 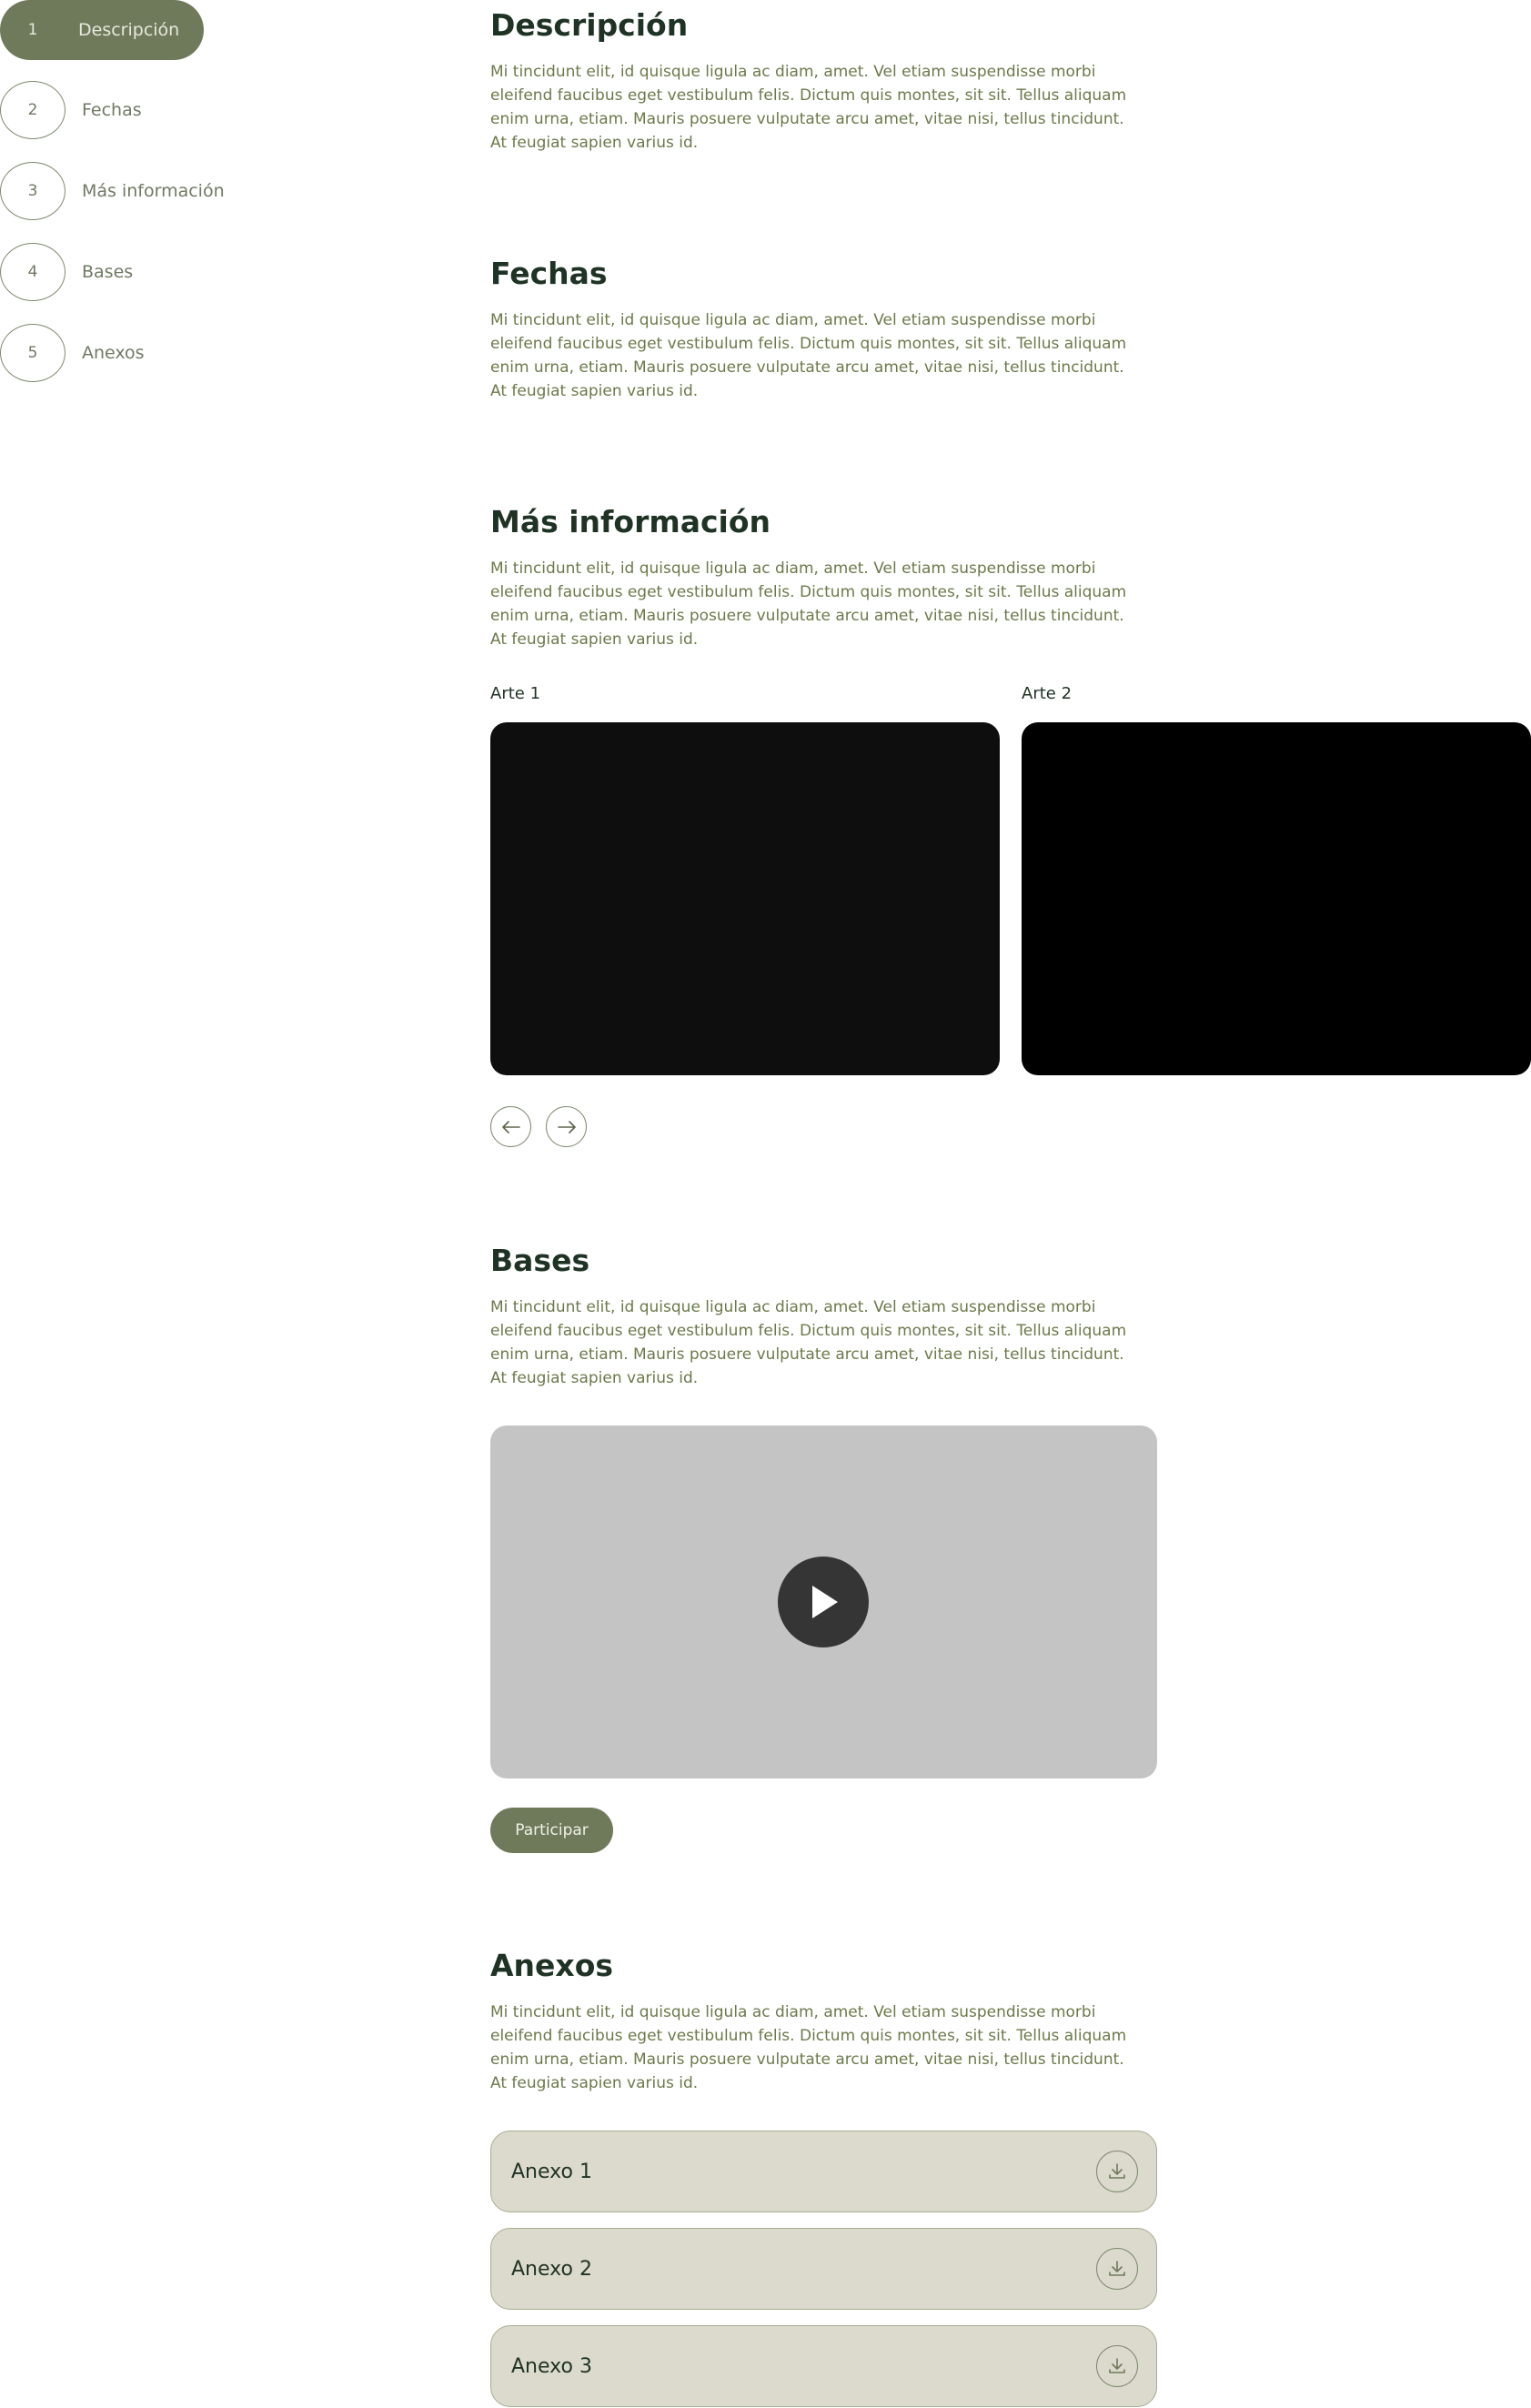 I want to click on step-number: 5, so click(x=32, y=353).